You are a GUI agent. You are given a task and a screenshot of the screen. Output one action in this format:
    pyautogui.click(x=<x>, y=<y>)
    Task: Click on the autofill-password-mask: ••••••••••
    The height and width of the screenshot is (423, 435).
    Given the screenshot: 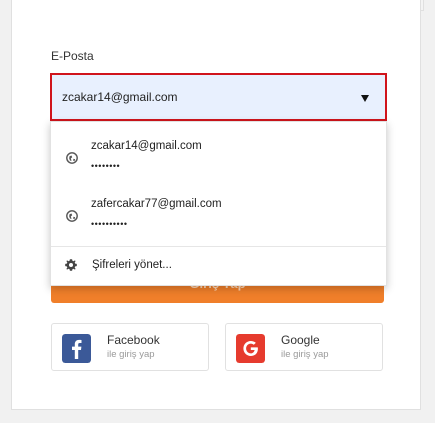 What is the action you would take?
    pyautogui.click(x=109, y=224)
    